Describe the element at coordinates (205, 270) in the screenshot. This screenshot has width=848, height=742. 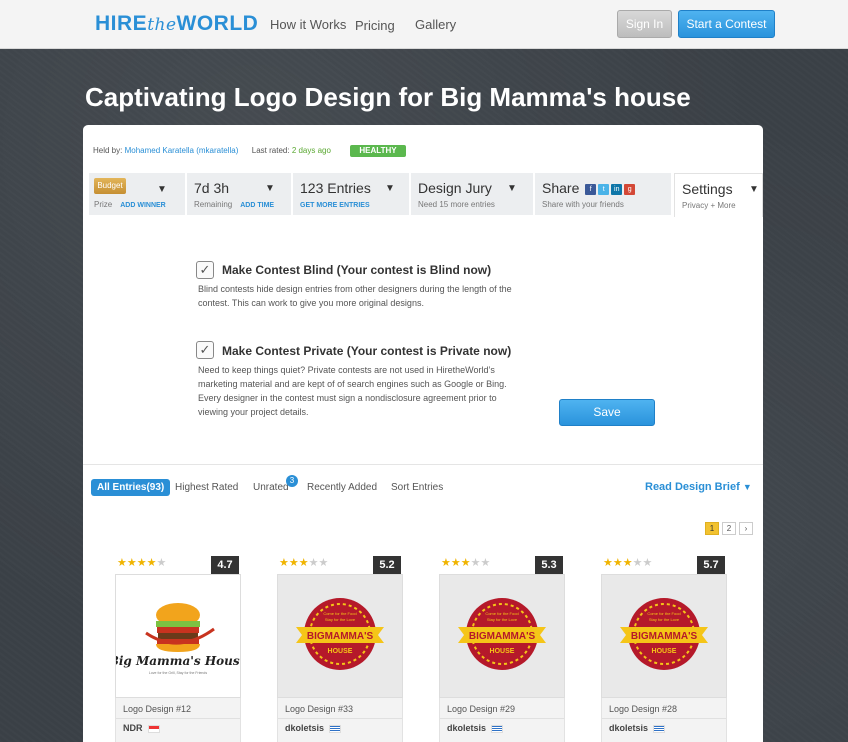
I see `blind-checkbox: ✓` at that location.